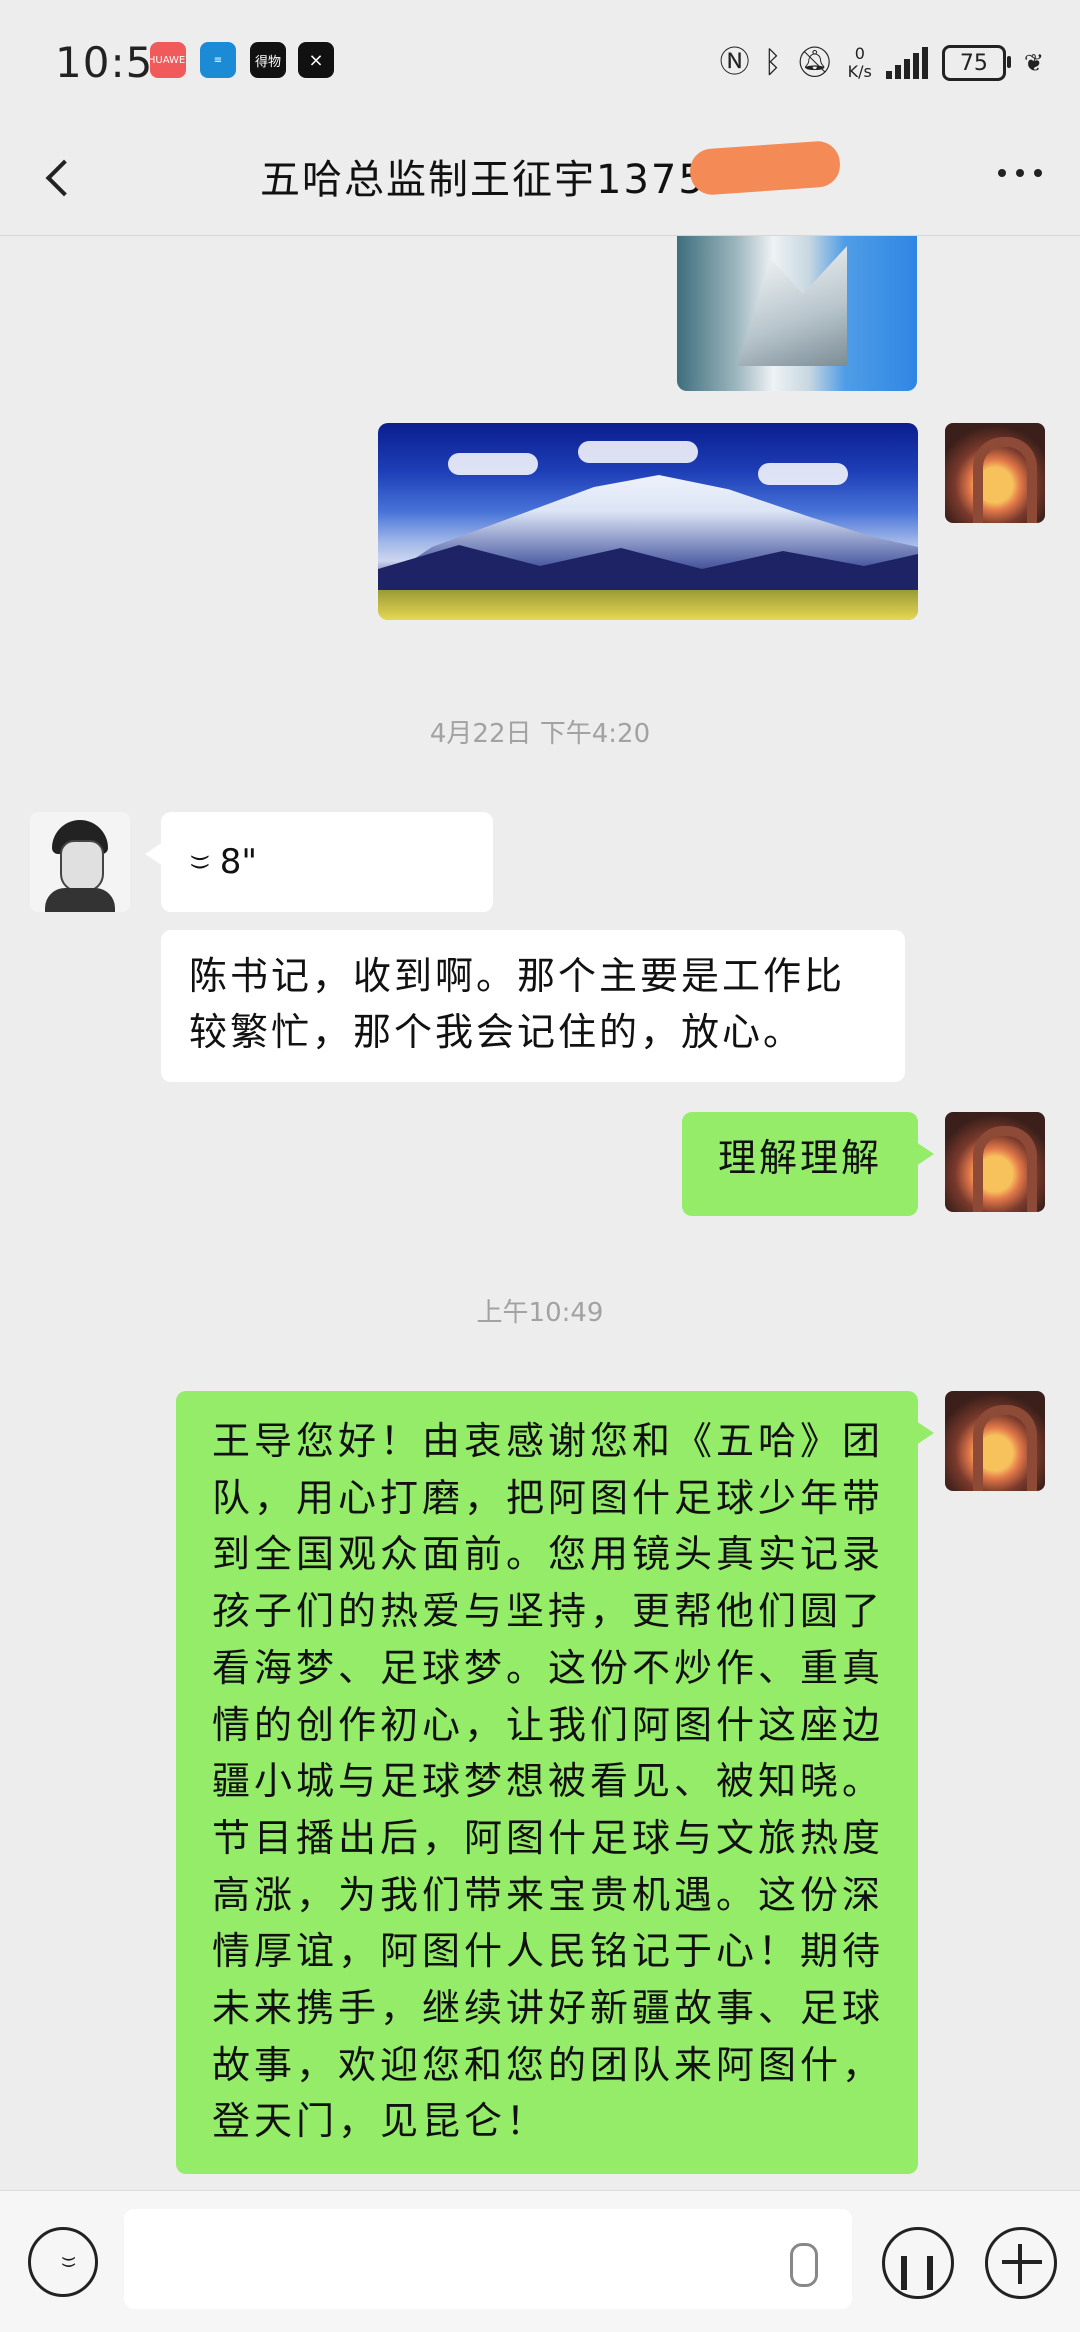 The height and width of the screenshot is (2332, 1080). What do you see at coordinates (65, 177) in the screenshot?
I see `back-button` at bounding box center [65, 177].